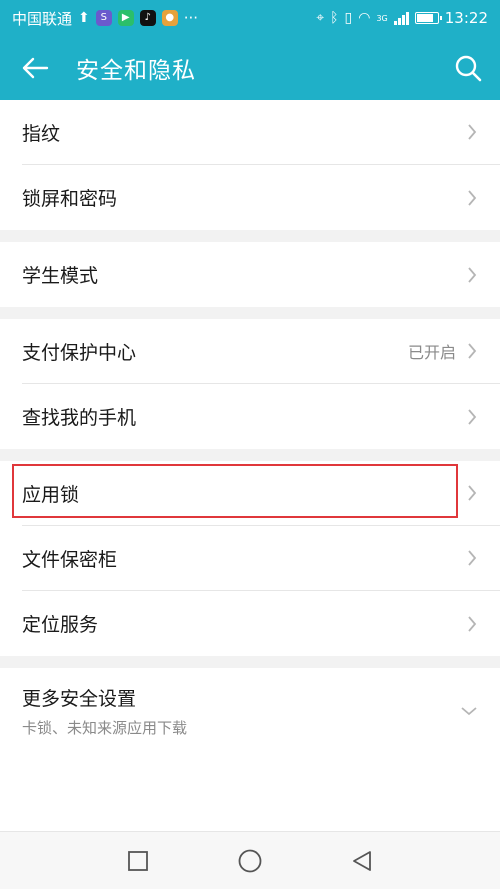  I want to click on item-label: 文件保密柜, so click(70, 559).